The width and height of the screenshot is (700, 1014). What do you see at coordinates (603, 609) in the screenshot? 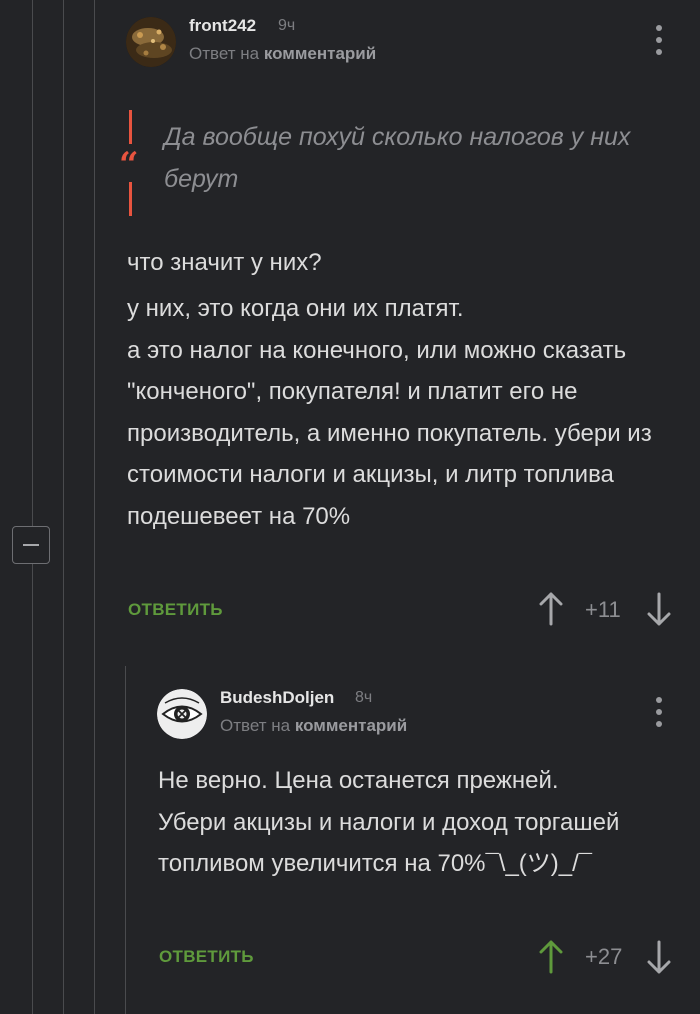
I see `rating-count: +11` at bounding box center [603, 609].